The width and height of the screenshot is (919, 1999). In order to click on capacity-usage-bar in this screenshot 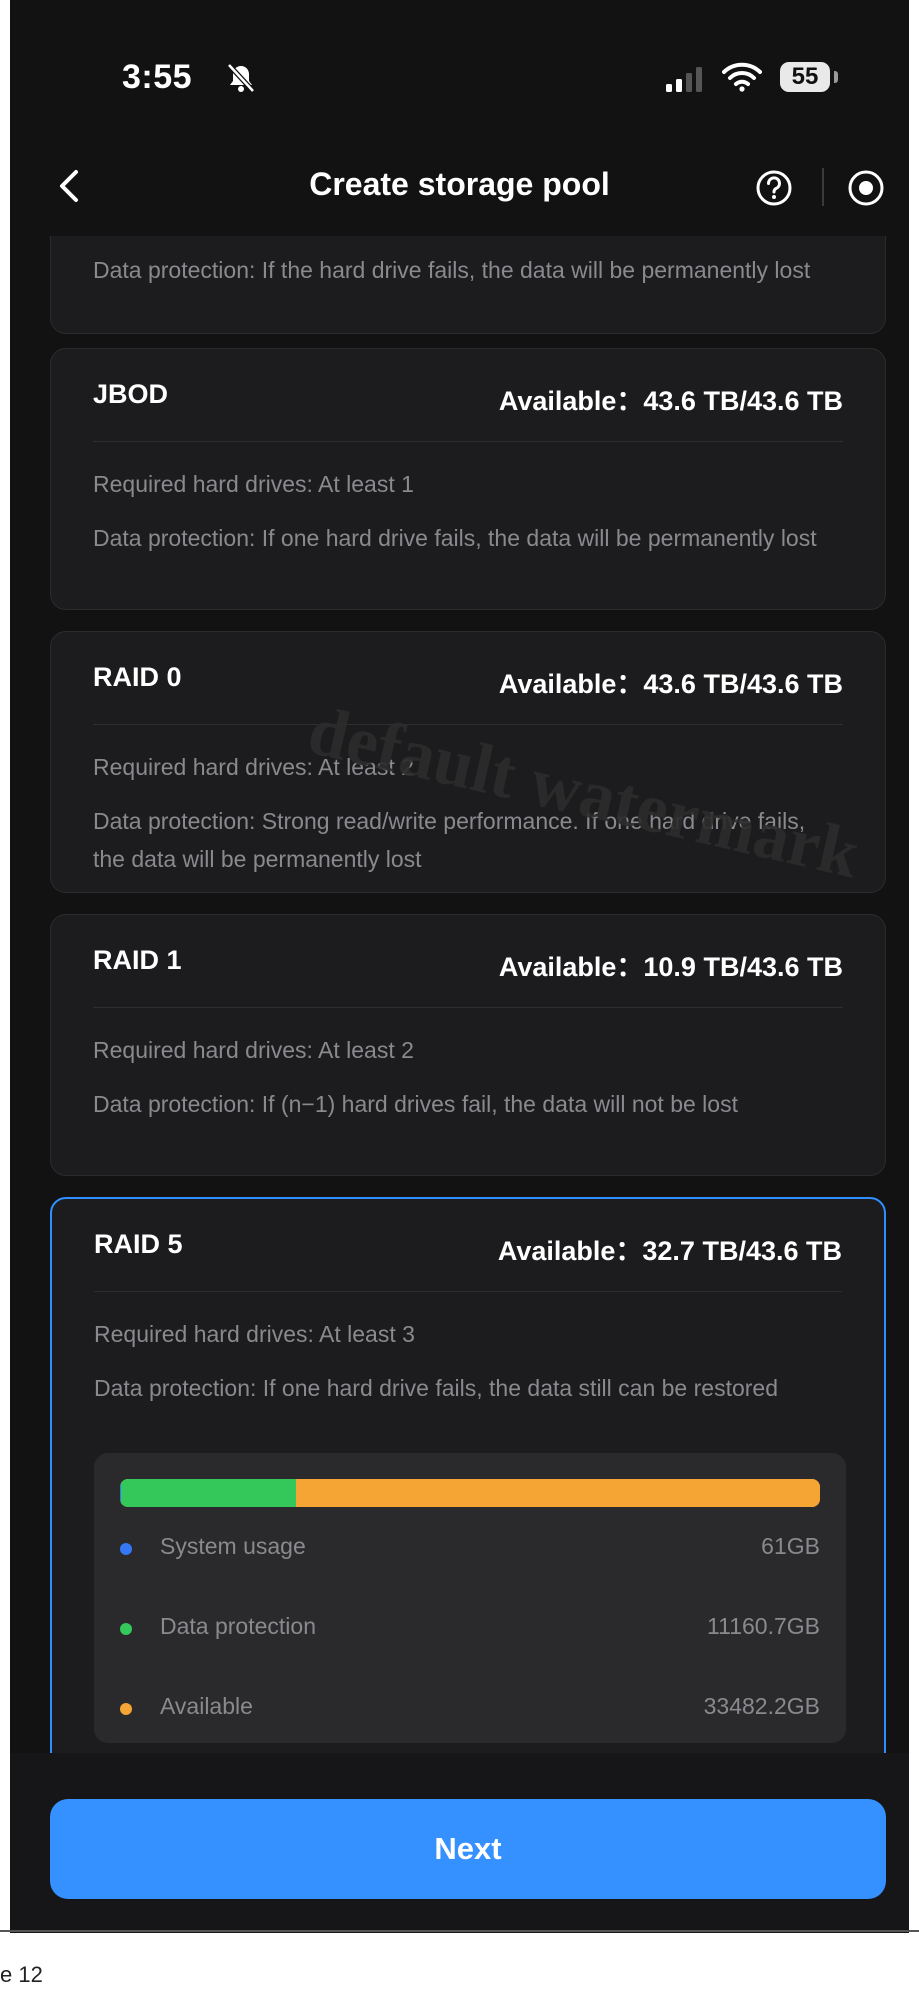, I will do `click(470, 1493)`.